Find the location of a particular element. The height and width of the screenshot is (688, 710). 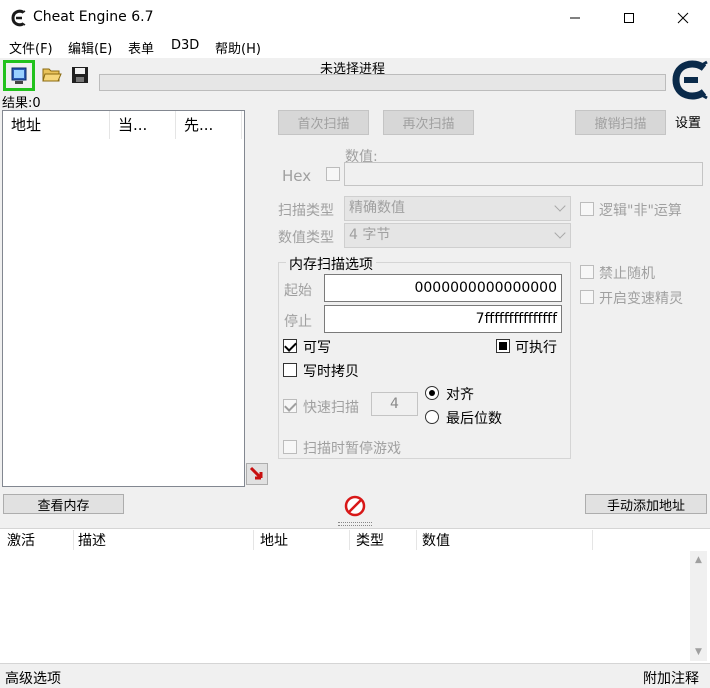

logic-not-label: 逻辑"非"运算 is located at coordinates (640, 211).